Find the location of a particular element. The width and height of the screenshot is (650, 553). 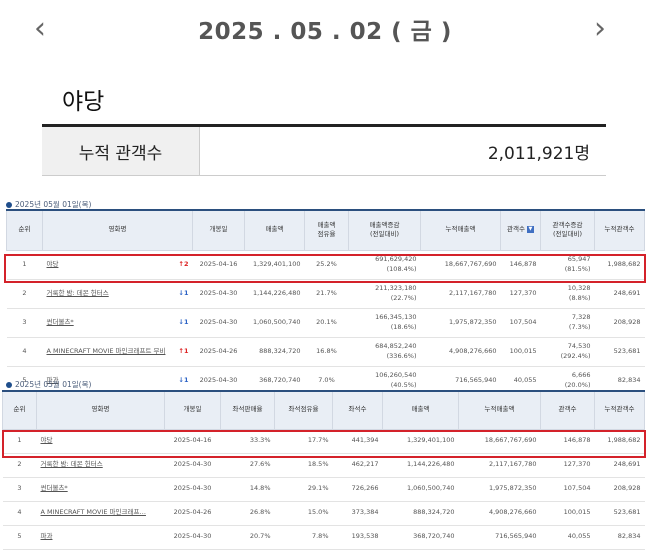

movie-name-cell: 거룩한 밤: 데몬 헌터스 is located at coordinates (100, 465).